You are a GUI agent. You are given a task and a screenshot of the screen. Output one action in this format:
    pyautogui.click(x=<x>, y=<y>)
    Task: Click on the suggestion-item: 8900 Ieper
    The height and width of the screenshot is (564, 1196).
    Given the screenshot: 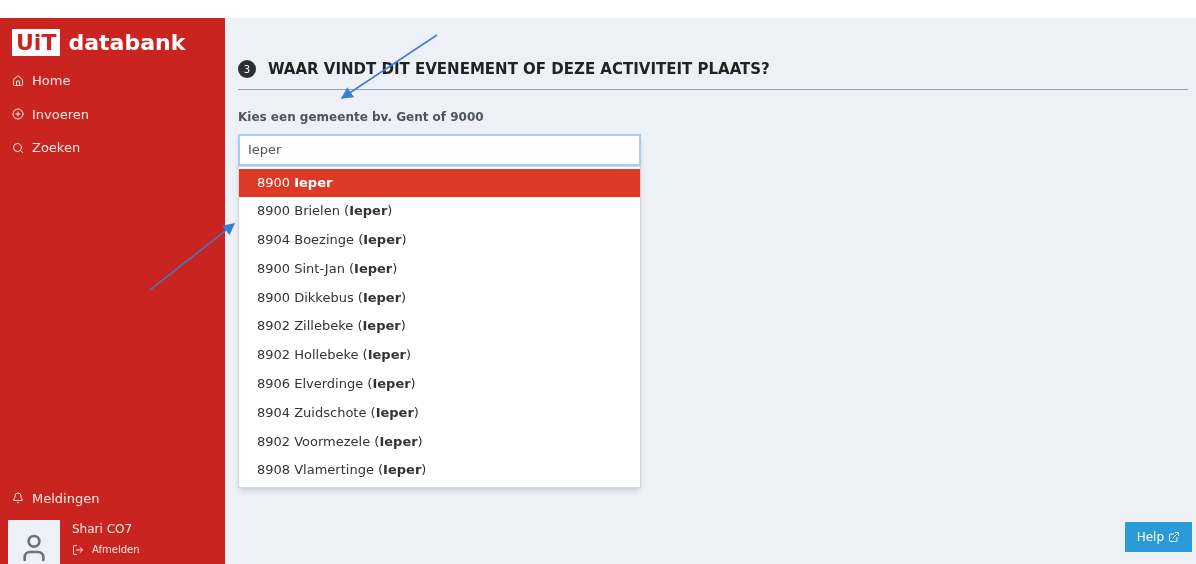 What is the action you would take?
    pyautogui.click(x=439, y=183)
    